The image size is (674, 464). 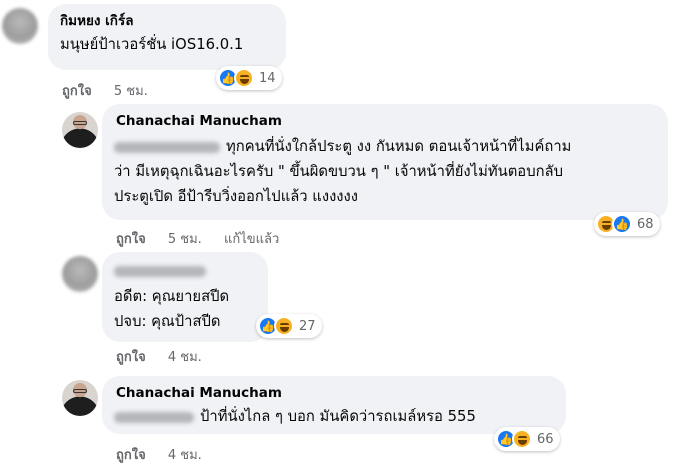 I want to click on comment-text: ปจบ: คุณป้าสปีด, so click(x=167, y=321).